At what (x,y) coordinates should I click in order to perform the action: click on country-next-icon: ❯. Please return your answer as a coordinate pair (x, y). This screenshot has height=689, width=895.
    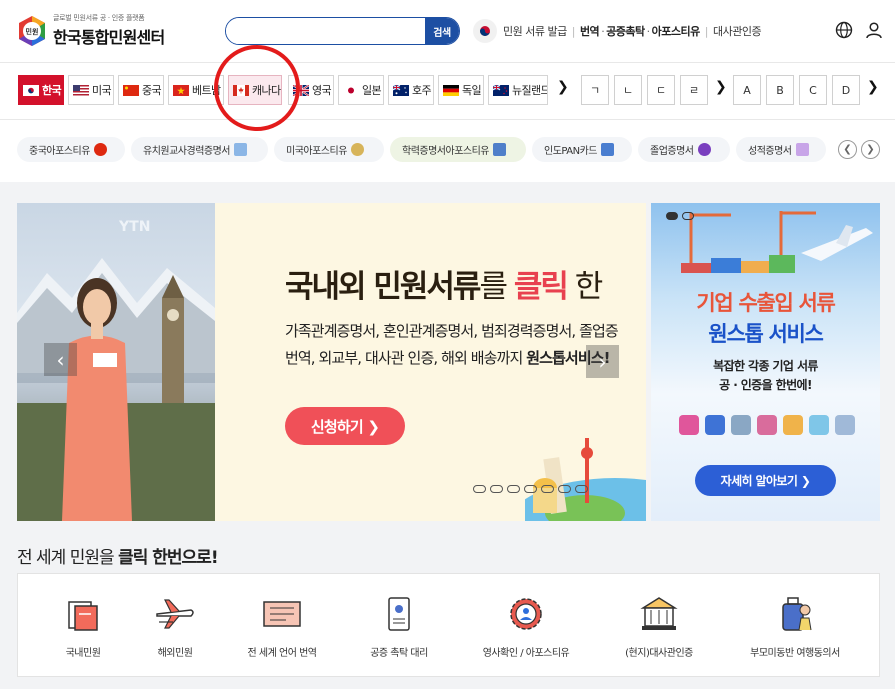
    Looking at the image, I should click on (563, 87).